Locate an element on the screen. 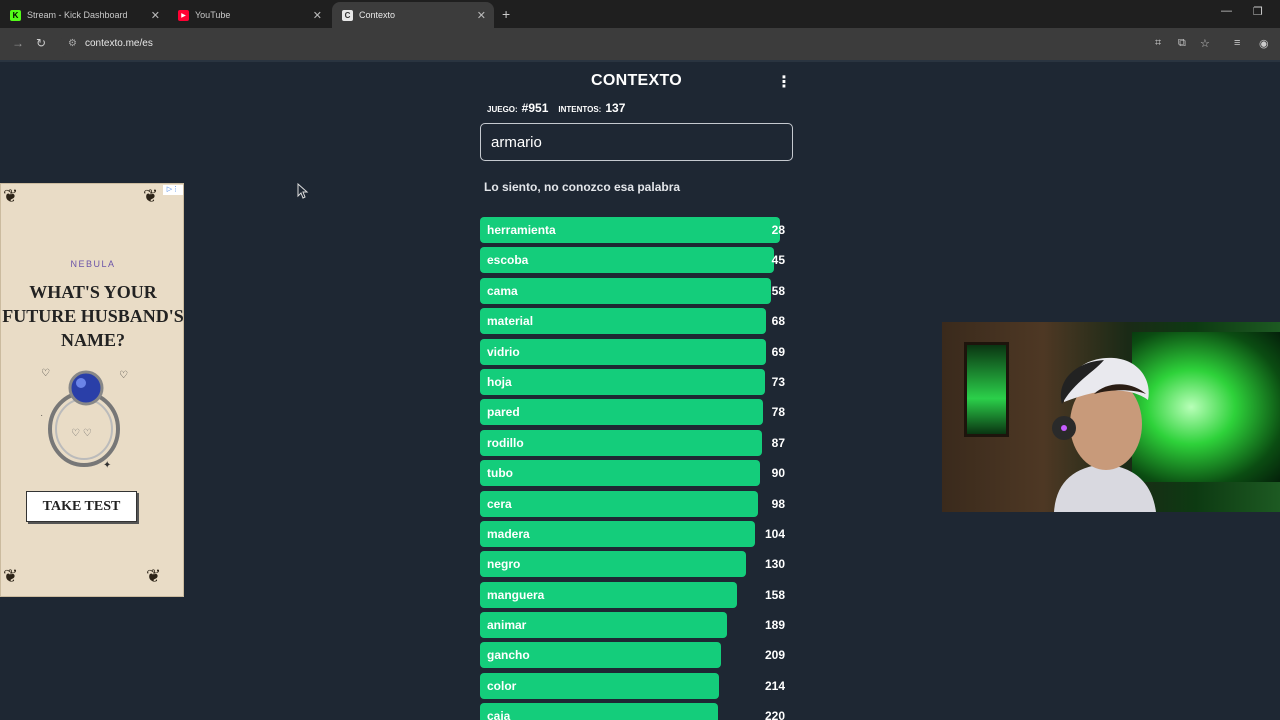 The image size is (1280, 720). more-options-icon: ⋮ is located at coordinates (784, 82).